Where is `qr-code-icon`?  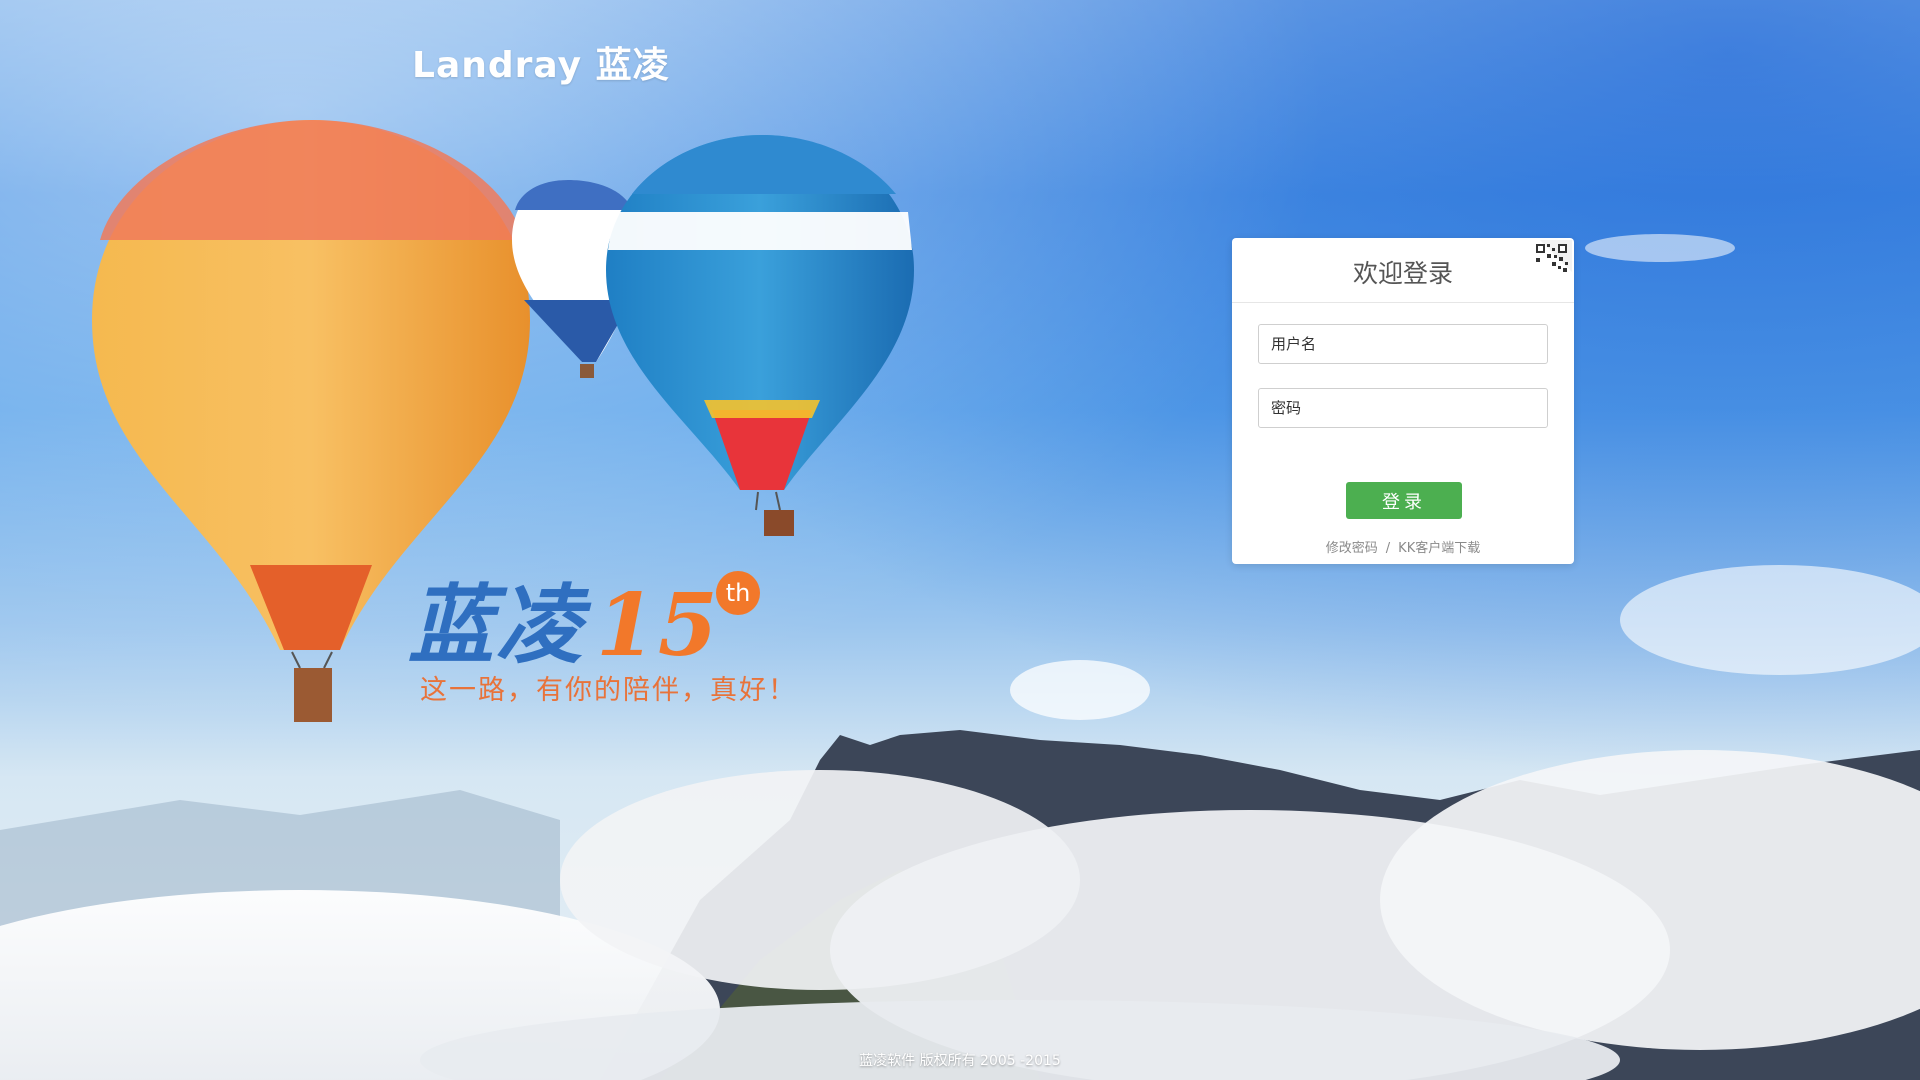
qr-code-icon is located at coordinates (1552, 258).